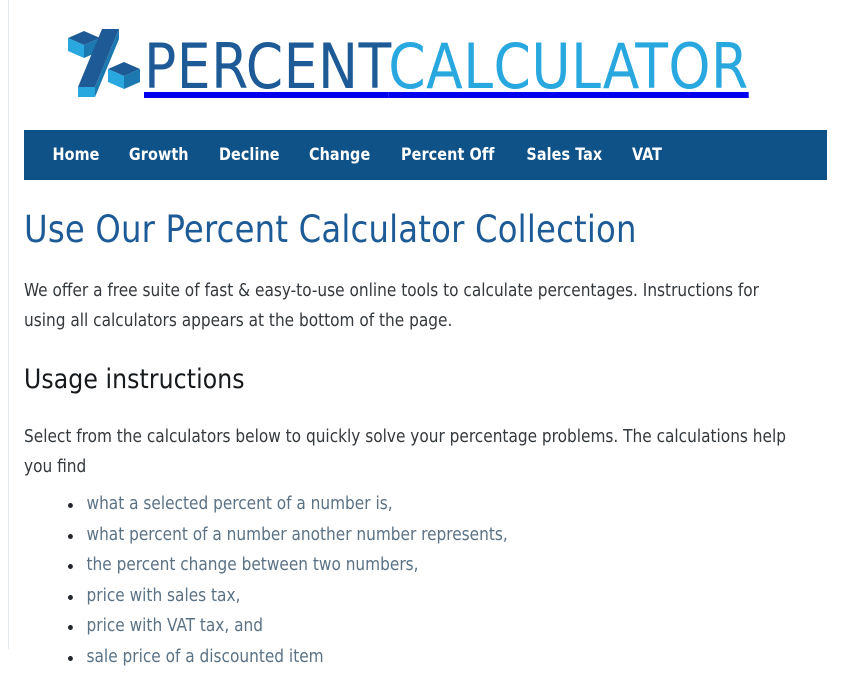 Image resolution: width=851 pixels, height=679 pixels. I want to click on logo-wordmark: PERCENTCALCULATOR, so click(446, 67).